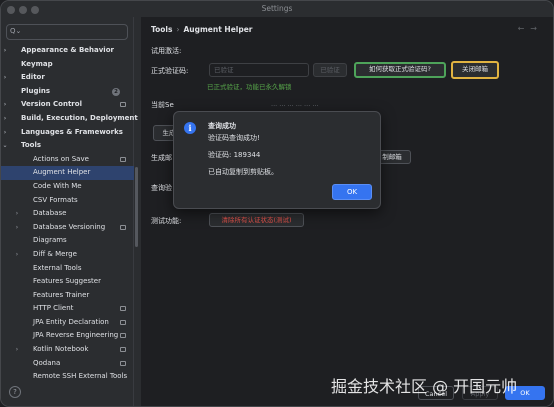 This screenshot has width=554, height=407. Describe the element at coordinates (80, 376) in the screenshot. I see `sidebar-item-label: Remote SSH External Tools` at that location.